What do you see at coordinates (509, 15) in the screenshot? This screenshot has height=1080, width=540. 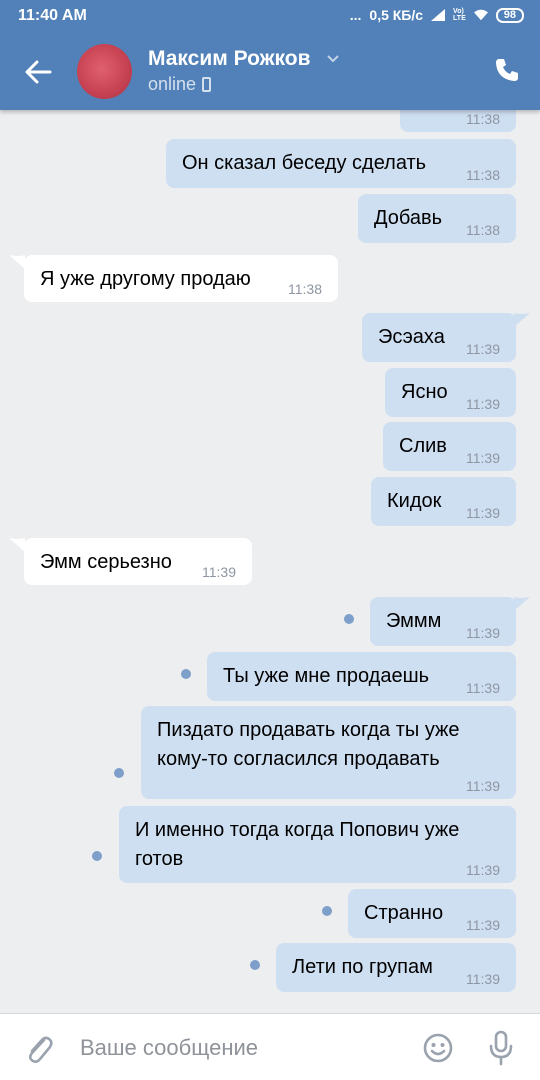 I see `battery-icon: 98` at bounding box center [509, 15].